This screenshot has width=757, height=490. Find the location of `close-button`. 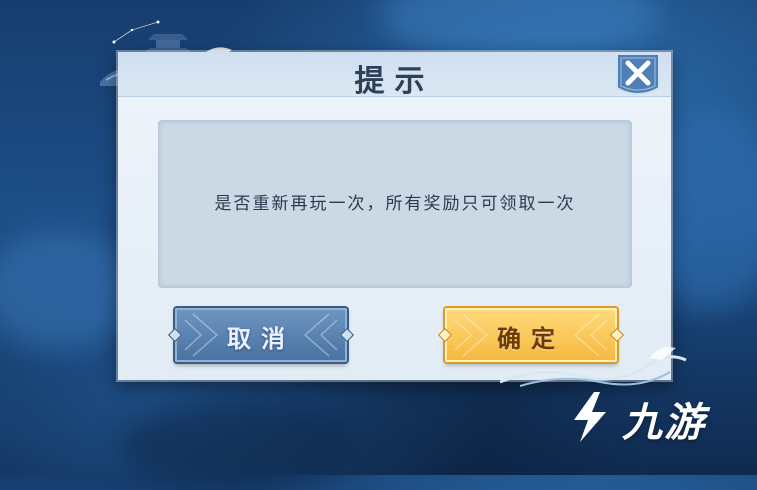

close-button is located at coordinates (638, 73).